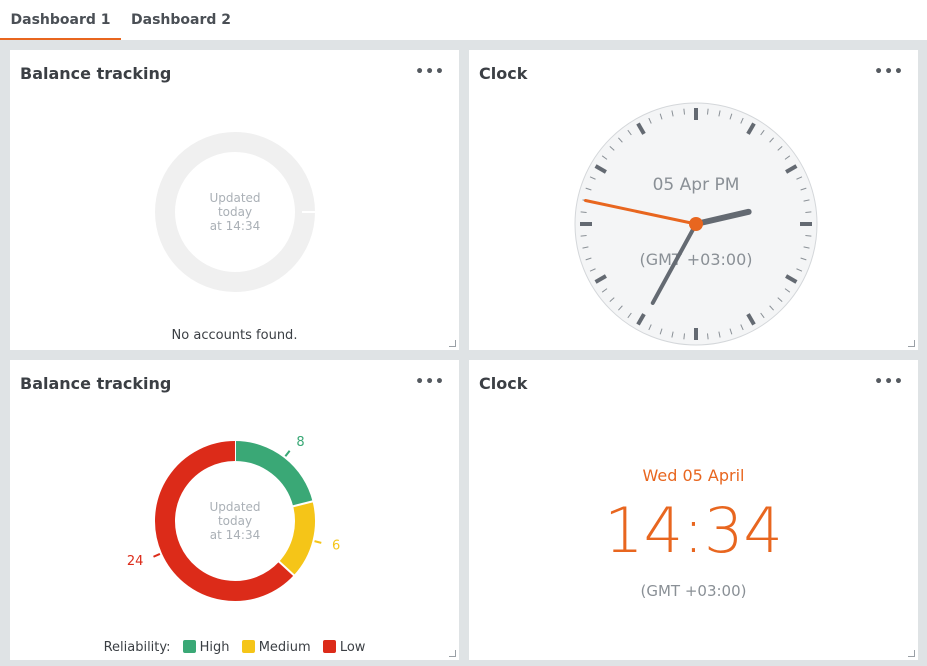 This screenshot has height=666, width=927. I want to click on legend-item-low: Low, so click(353, 647).